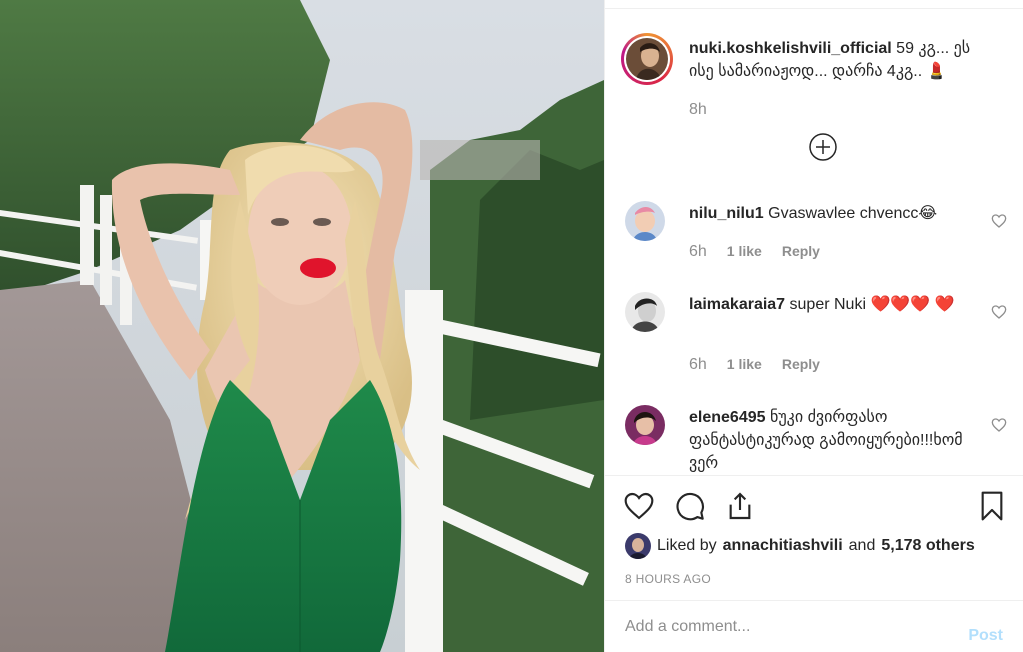 The height and width of the screenshot is (652, 1023). What do you see at coordinates (687, 545) in the screenshot?
I see `liked-by-prefix: Liked by` at bounding box center [687, 545].